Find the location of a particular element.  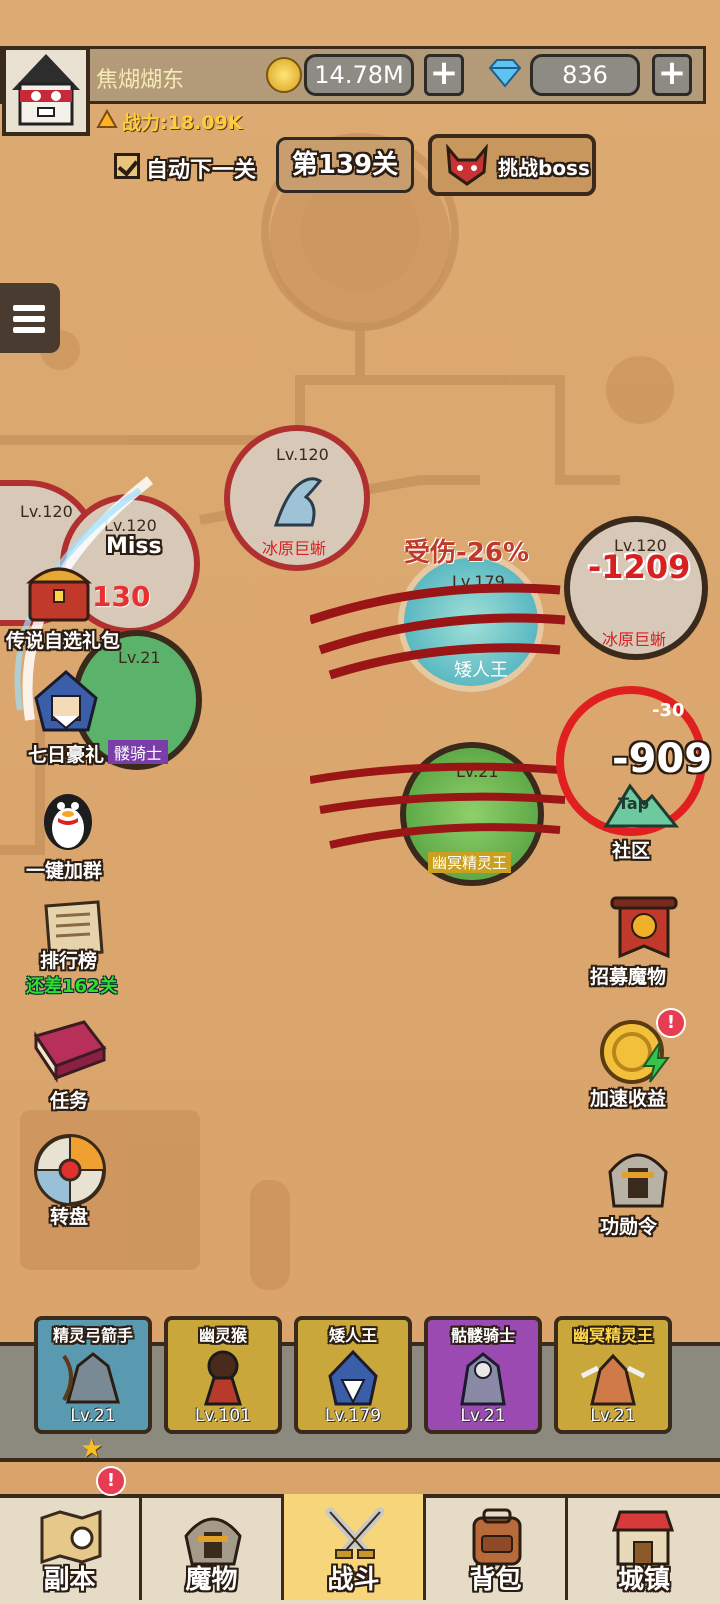

leaderboard-button: 排行榜 还差162关 is located at coordinates (75, 950).